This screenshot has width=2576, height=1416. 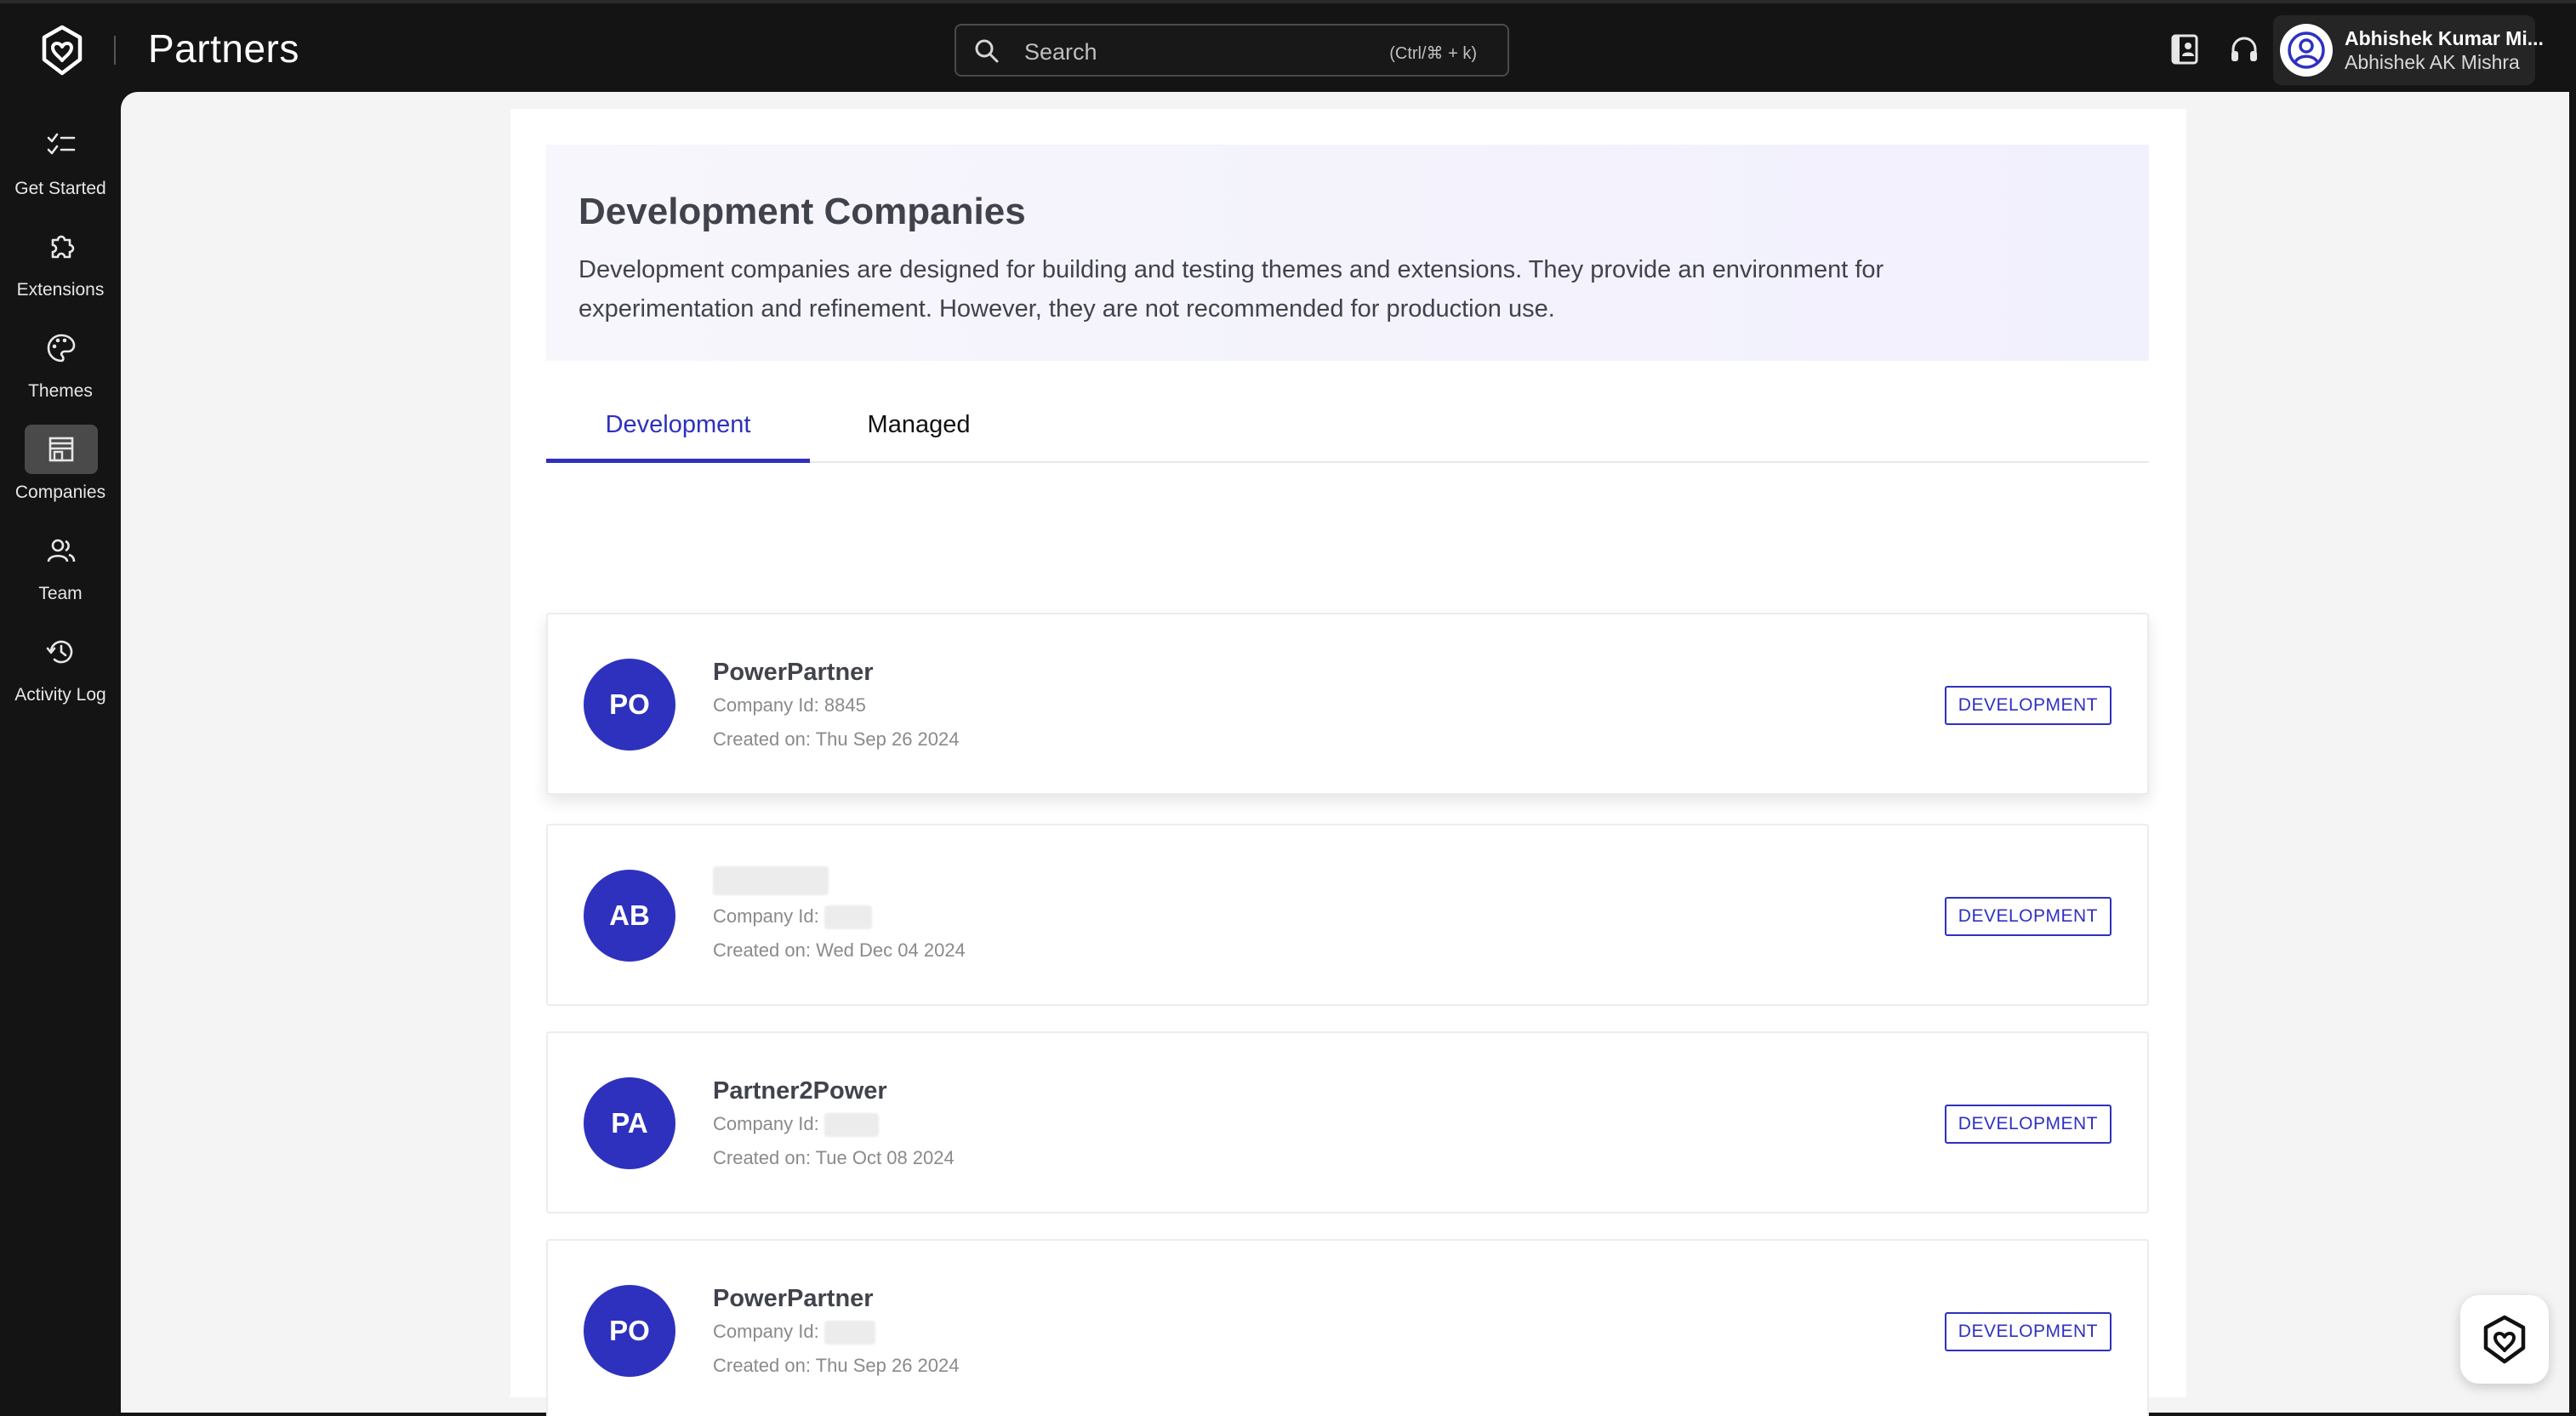 What do you see at coordinates (61, 674) in the screenshot?
I see `sidebar-item-activity-log: Activity Log` at bounding box center [61, 674].